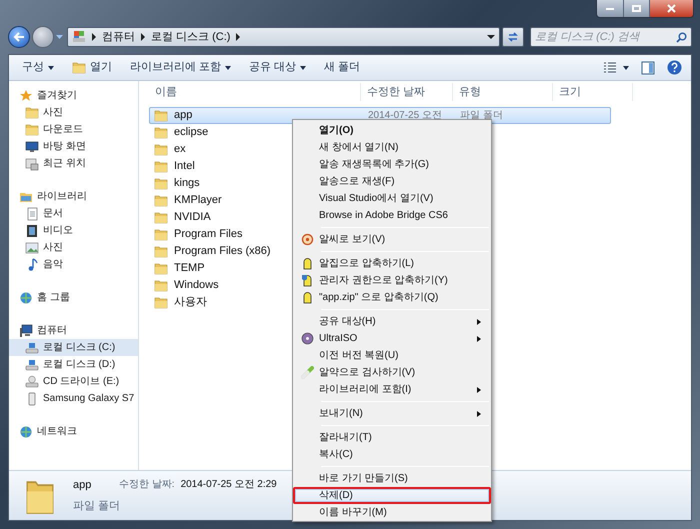 The image size is (700, 529). What do you see at coordinates (189, 268) in the screenshot?
I see `file-name: TEMP` at bounding box center [189, 268].